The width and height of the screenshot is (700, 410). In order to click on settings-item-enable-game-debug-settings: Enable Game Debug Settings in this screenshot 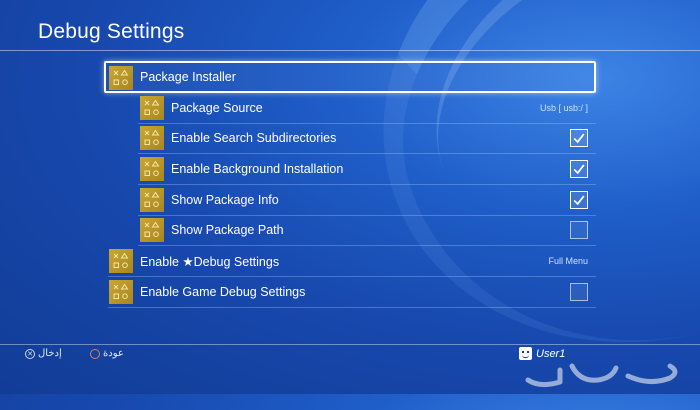, I will do `click(352, 292)`.